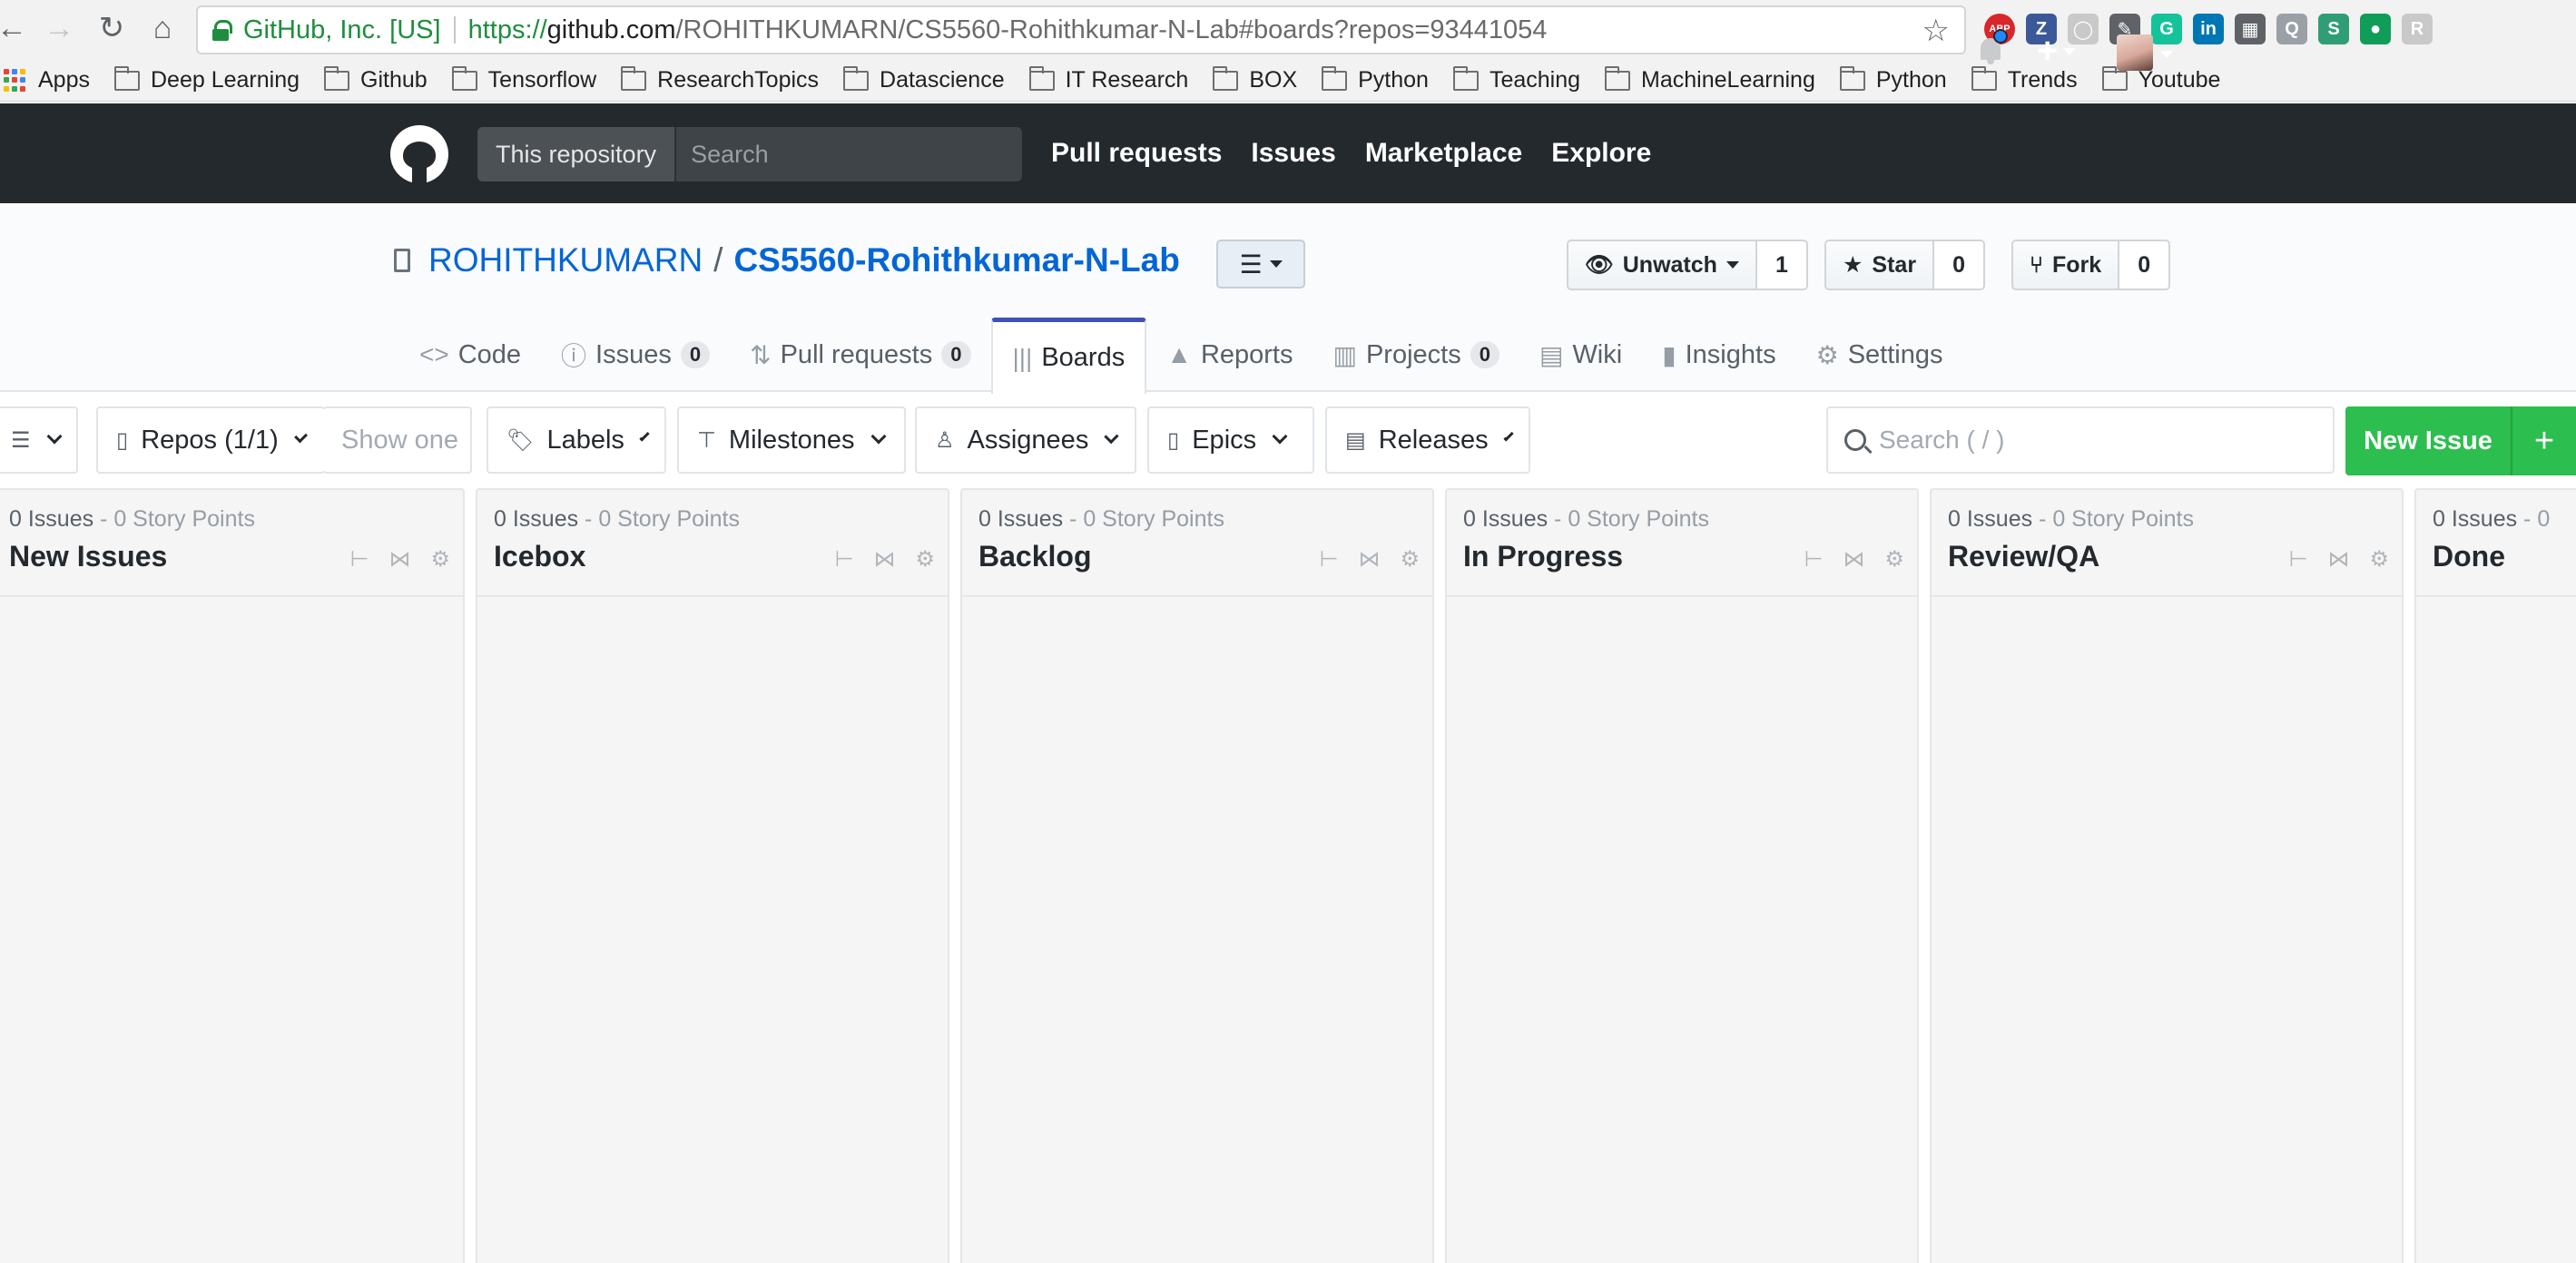 This screenshot has width=2576, height=1263. What do you see at coordinates (2160, 79) in the screenshot?
I see `bookmark-folder: Youtube` at bounding box center [2160, 79].